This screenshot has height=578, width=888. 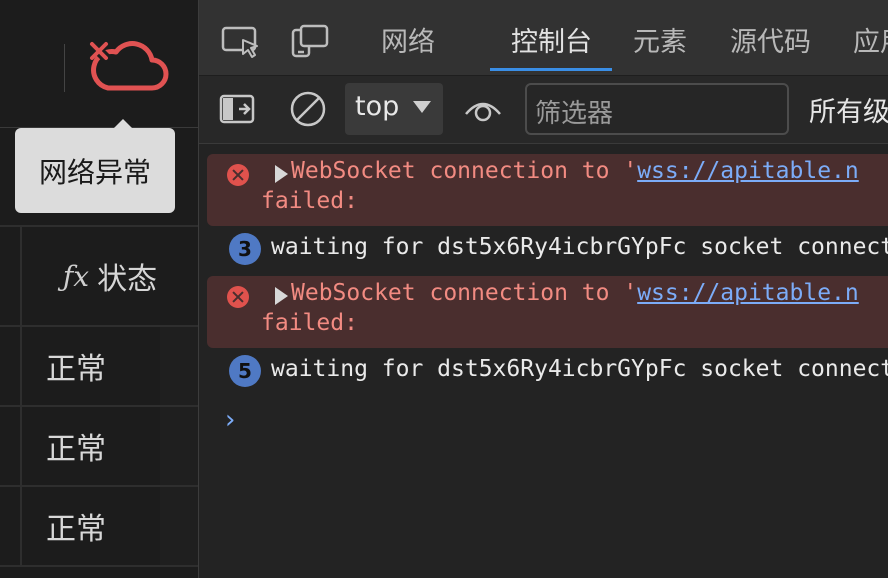 I want to click on eye-icon, so click(x=483, y=110).